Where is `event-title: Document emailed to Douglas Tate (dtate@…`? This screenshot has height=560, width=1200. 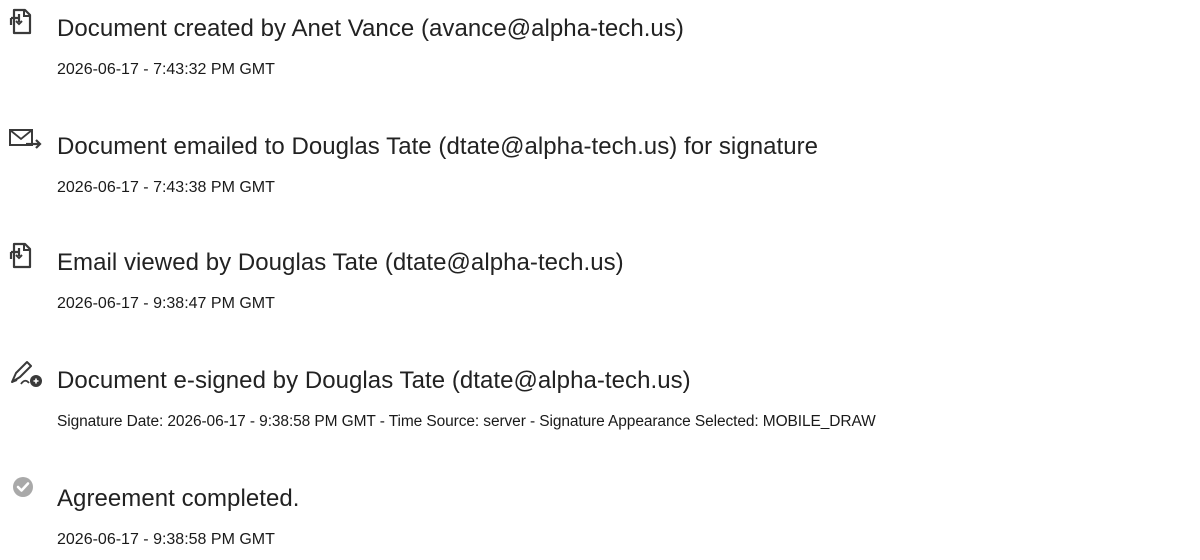
event-title: Document emailed to Douglas Tate (dtate@… is located at coordinates (438, 146).